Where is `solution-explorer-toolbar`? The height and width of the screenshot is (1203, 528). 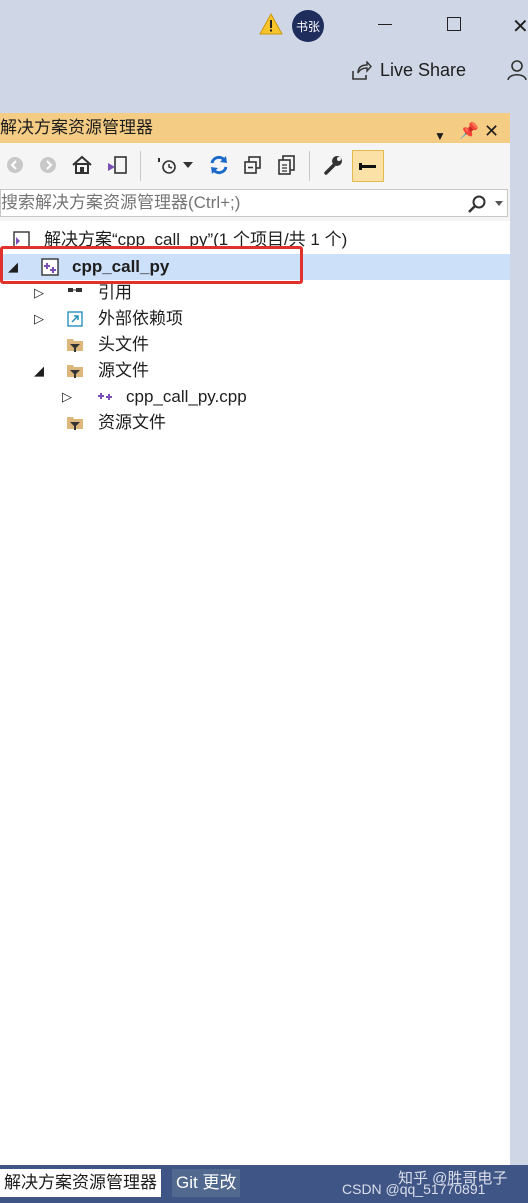 solution-explorer-toolbar is located at coordinates (255, 165).